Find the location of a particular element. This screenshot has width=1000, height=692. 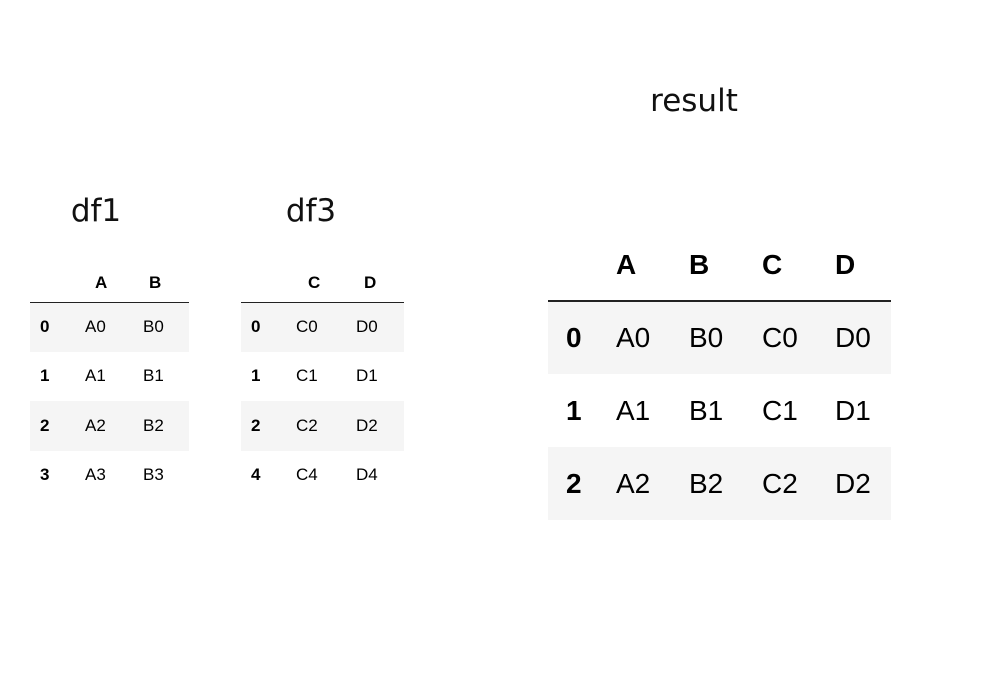

df1-row: 2 A2 B2 is located at coordinates (109, 426).